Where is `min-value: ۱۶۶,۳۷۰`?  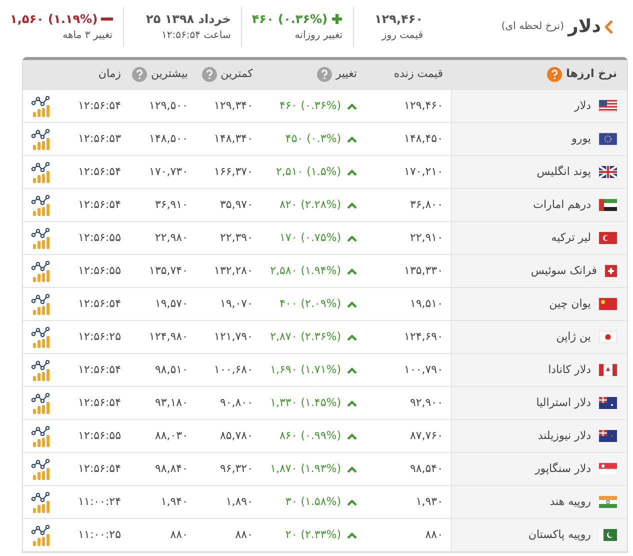
min-value: ۱۶۶,۳۷۰ is located at coordinates (233, 172).